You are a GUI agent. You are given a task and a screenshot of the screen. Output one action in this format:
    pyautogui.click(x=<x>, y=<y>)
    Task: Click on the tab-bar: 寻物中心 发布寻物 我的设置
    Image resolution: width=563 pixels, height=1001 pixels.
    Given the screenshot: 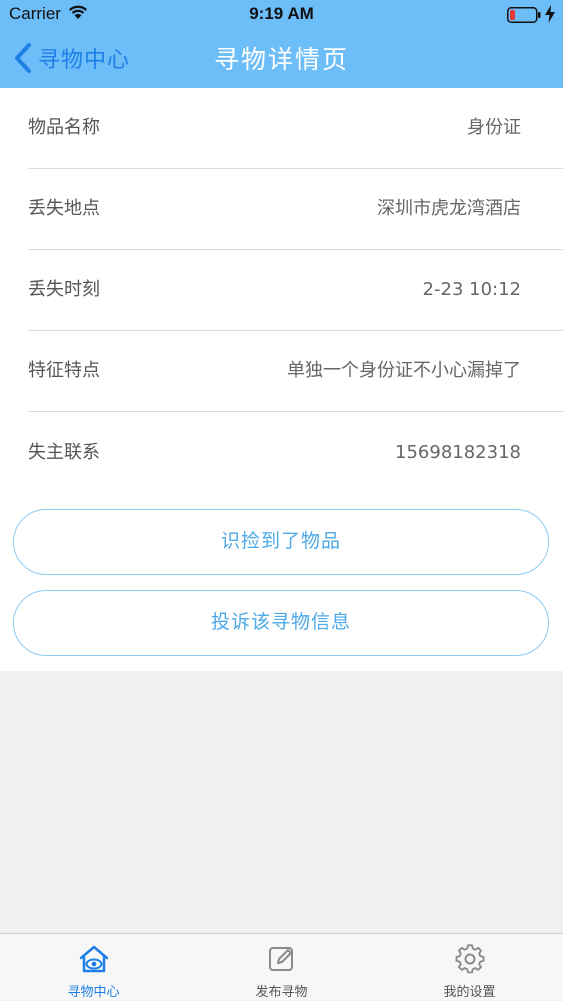 What is the action you would take?
    pyautogui.click(x=281, y=966)
    